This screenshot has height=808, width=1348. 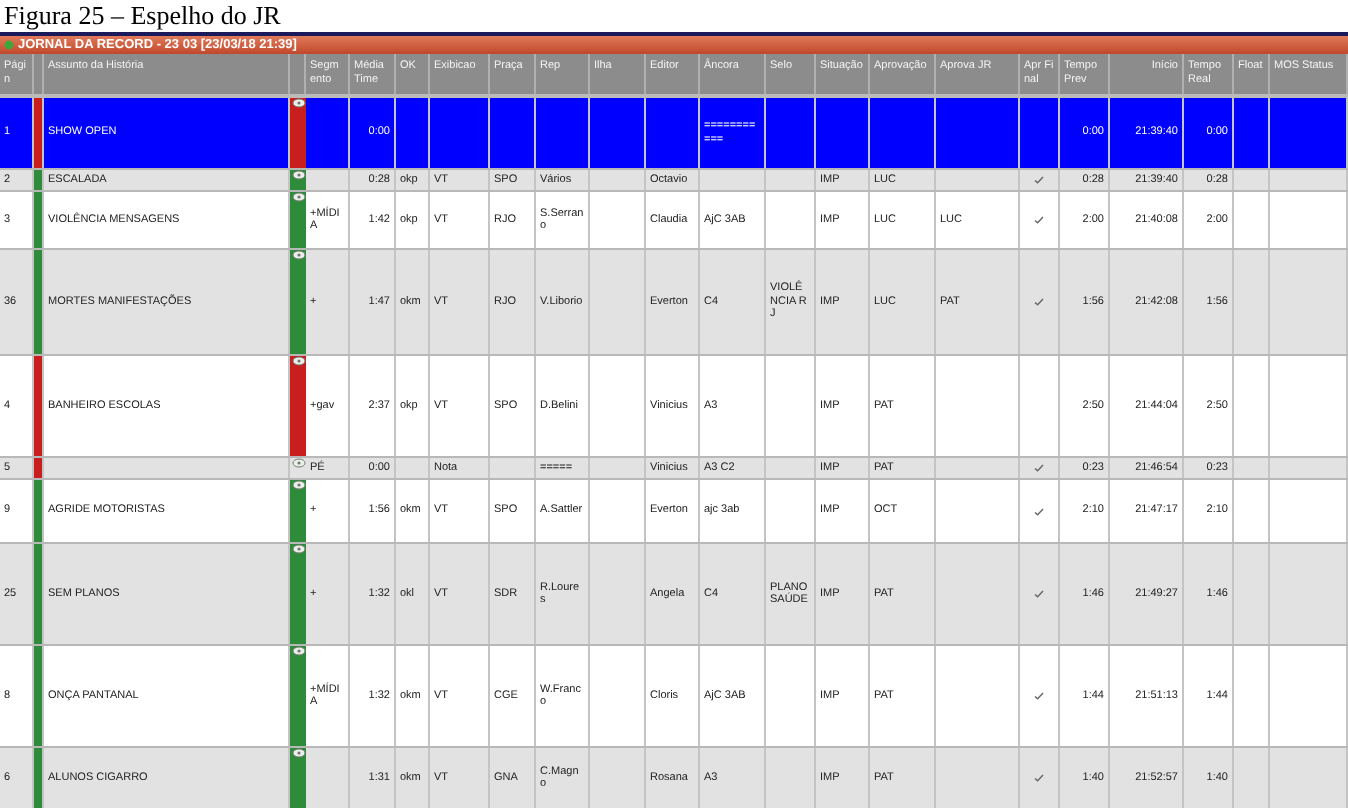 What do you see at coordinates (9, 45) in the screenshot?
I see `status-dot-icon` at bounding box center [9, 45].